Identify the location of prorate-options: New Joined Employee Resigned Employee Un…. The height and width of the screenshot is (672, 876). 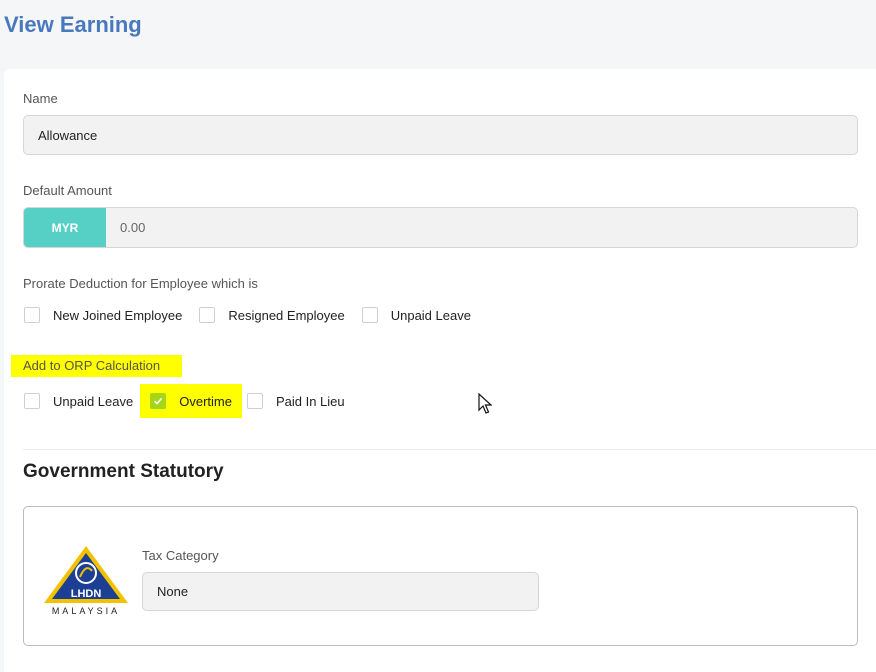
(247, 315).